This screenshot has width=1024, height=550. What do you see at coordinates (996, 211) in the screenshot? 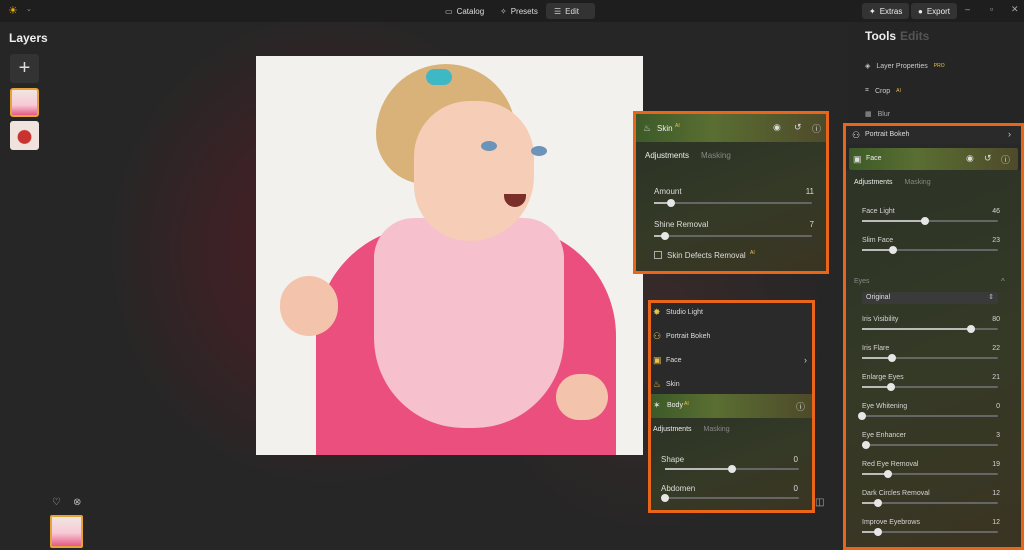
I see `slider-value: 46` at bounding box center [996, 211].